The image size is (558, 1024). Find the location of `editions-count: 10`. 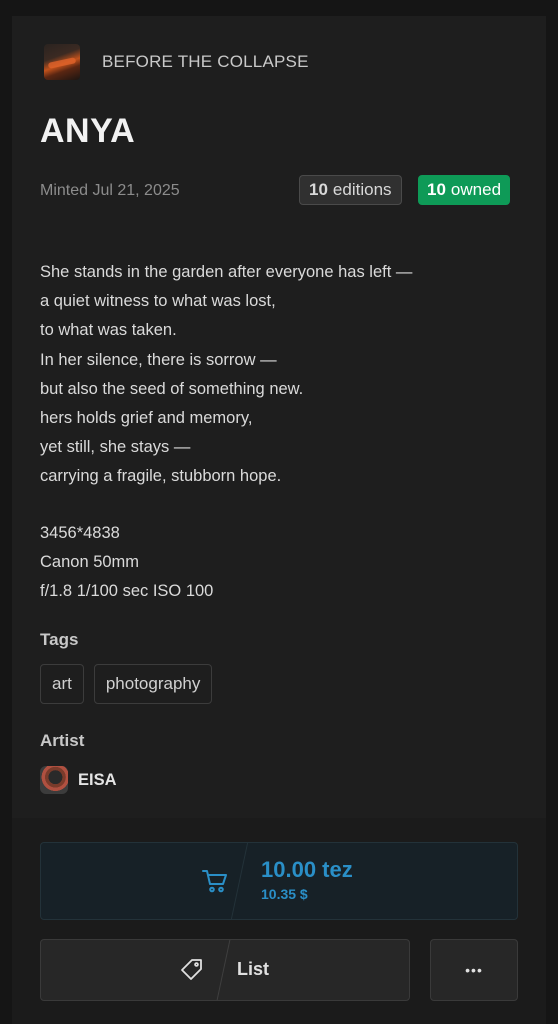

editions-count: 10 is located at coordinates (318, 189).